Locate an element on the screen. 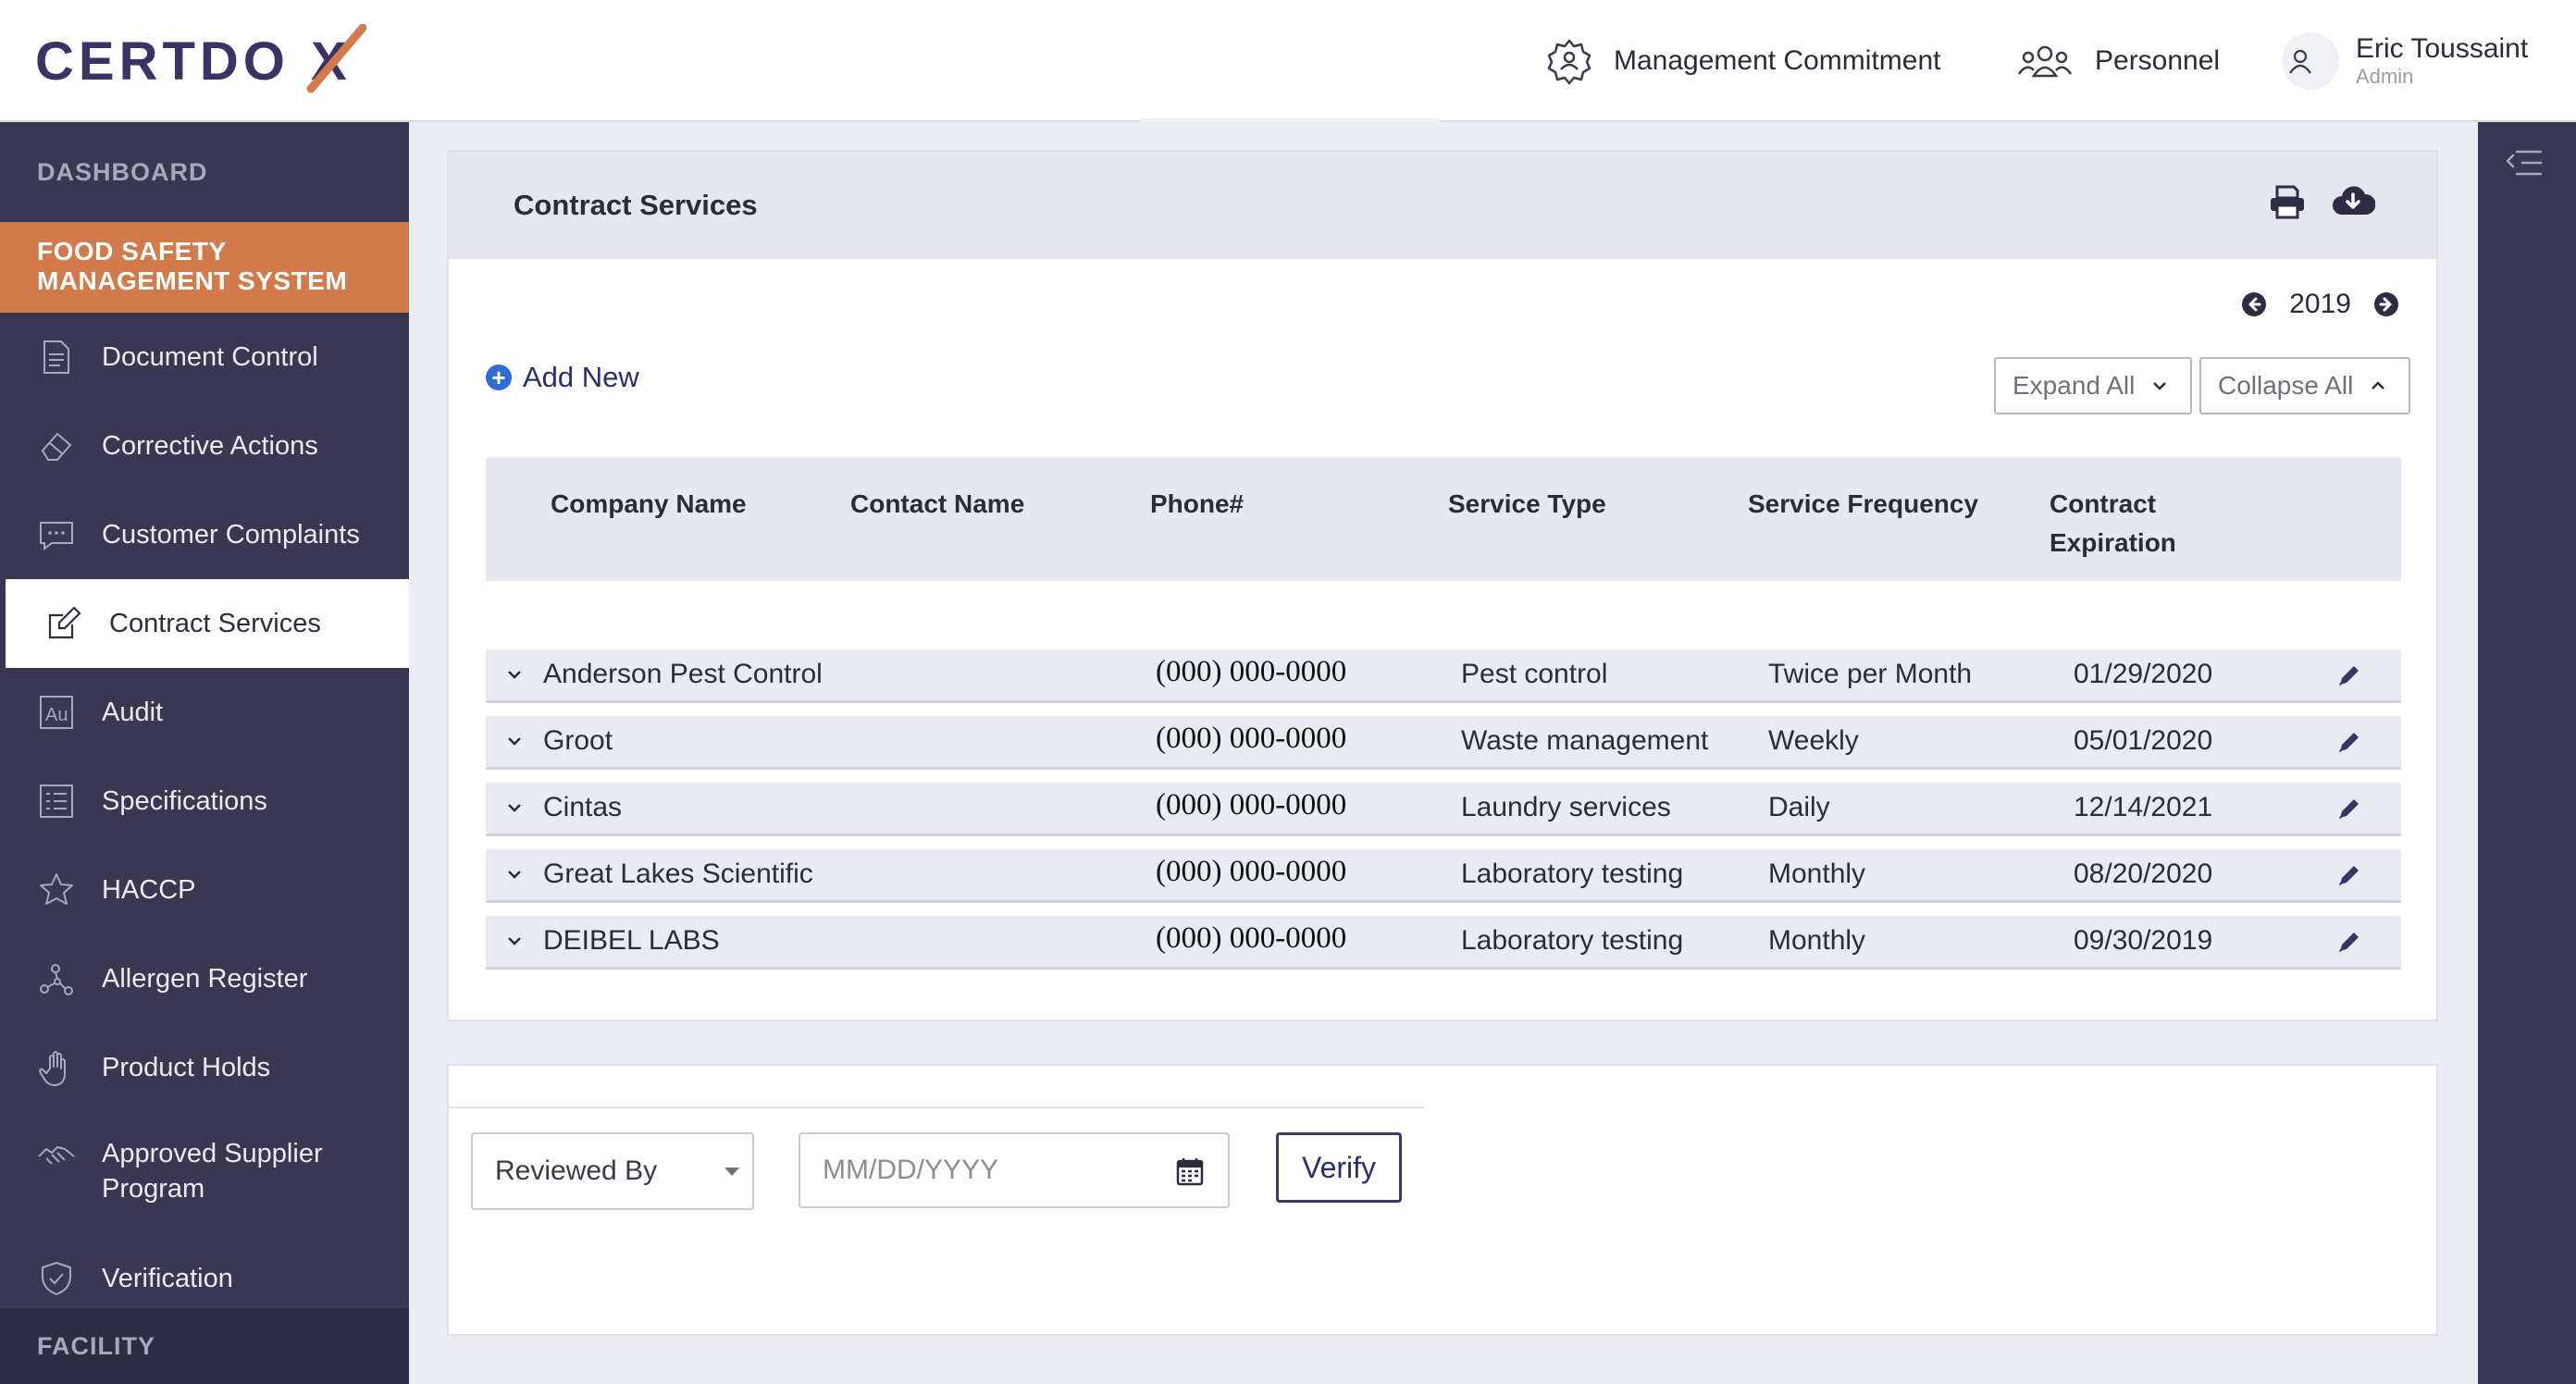 This screenshot has height=1384, width=2576. service-frequency: Weekly is located at coordinates (1813, 740).